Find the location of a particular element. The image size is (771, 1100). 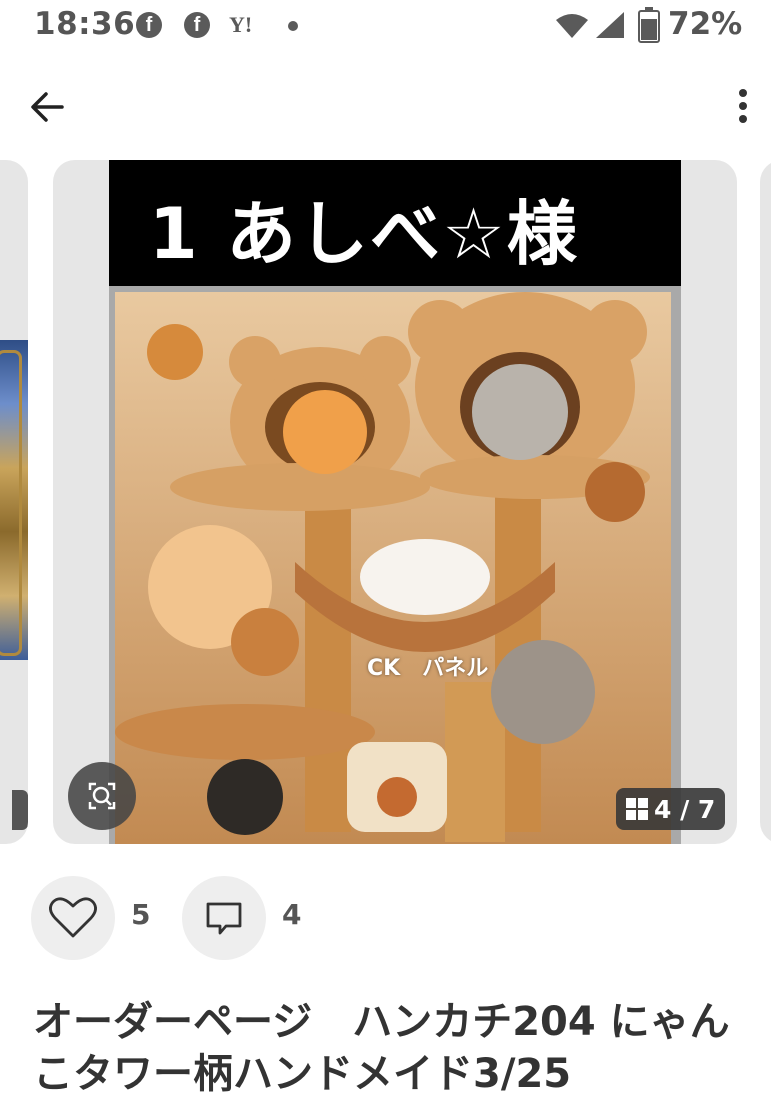

comment-count: 4 is located at coordinates (292, 914).